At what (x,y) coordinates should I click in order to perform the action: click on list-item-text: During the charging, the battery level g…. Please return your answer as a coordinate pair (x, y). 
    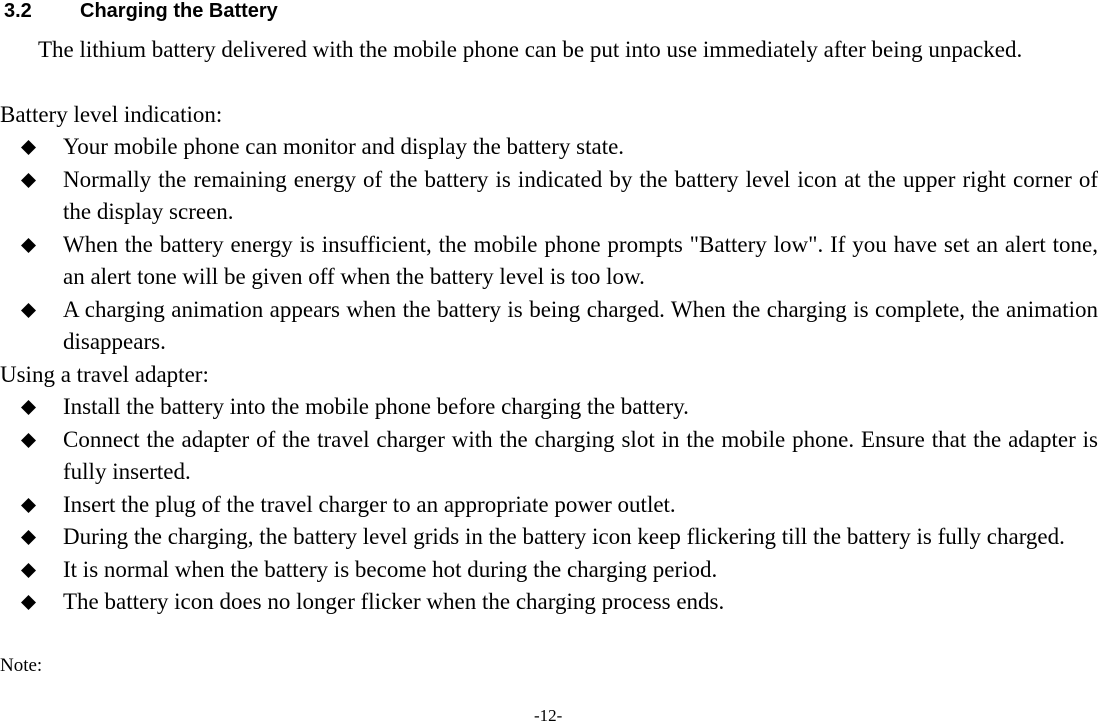
    Looking at the image, I should click on (564, 536).